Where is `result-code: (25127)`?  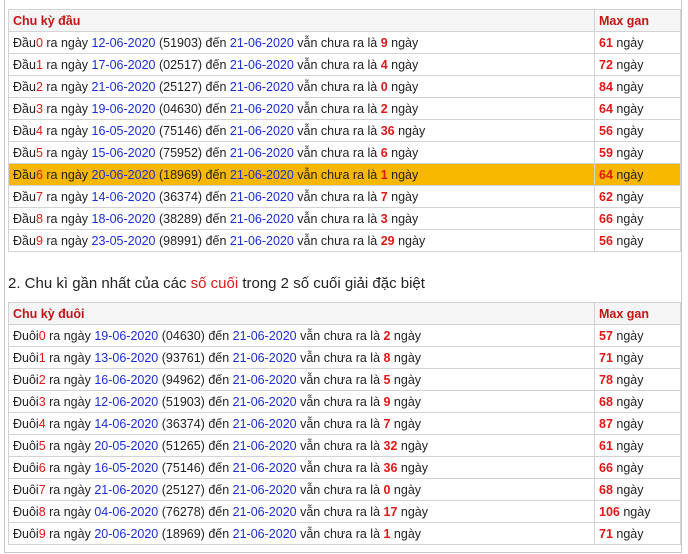
result-code: (25127) is located at coordinates (183, 489).